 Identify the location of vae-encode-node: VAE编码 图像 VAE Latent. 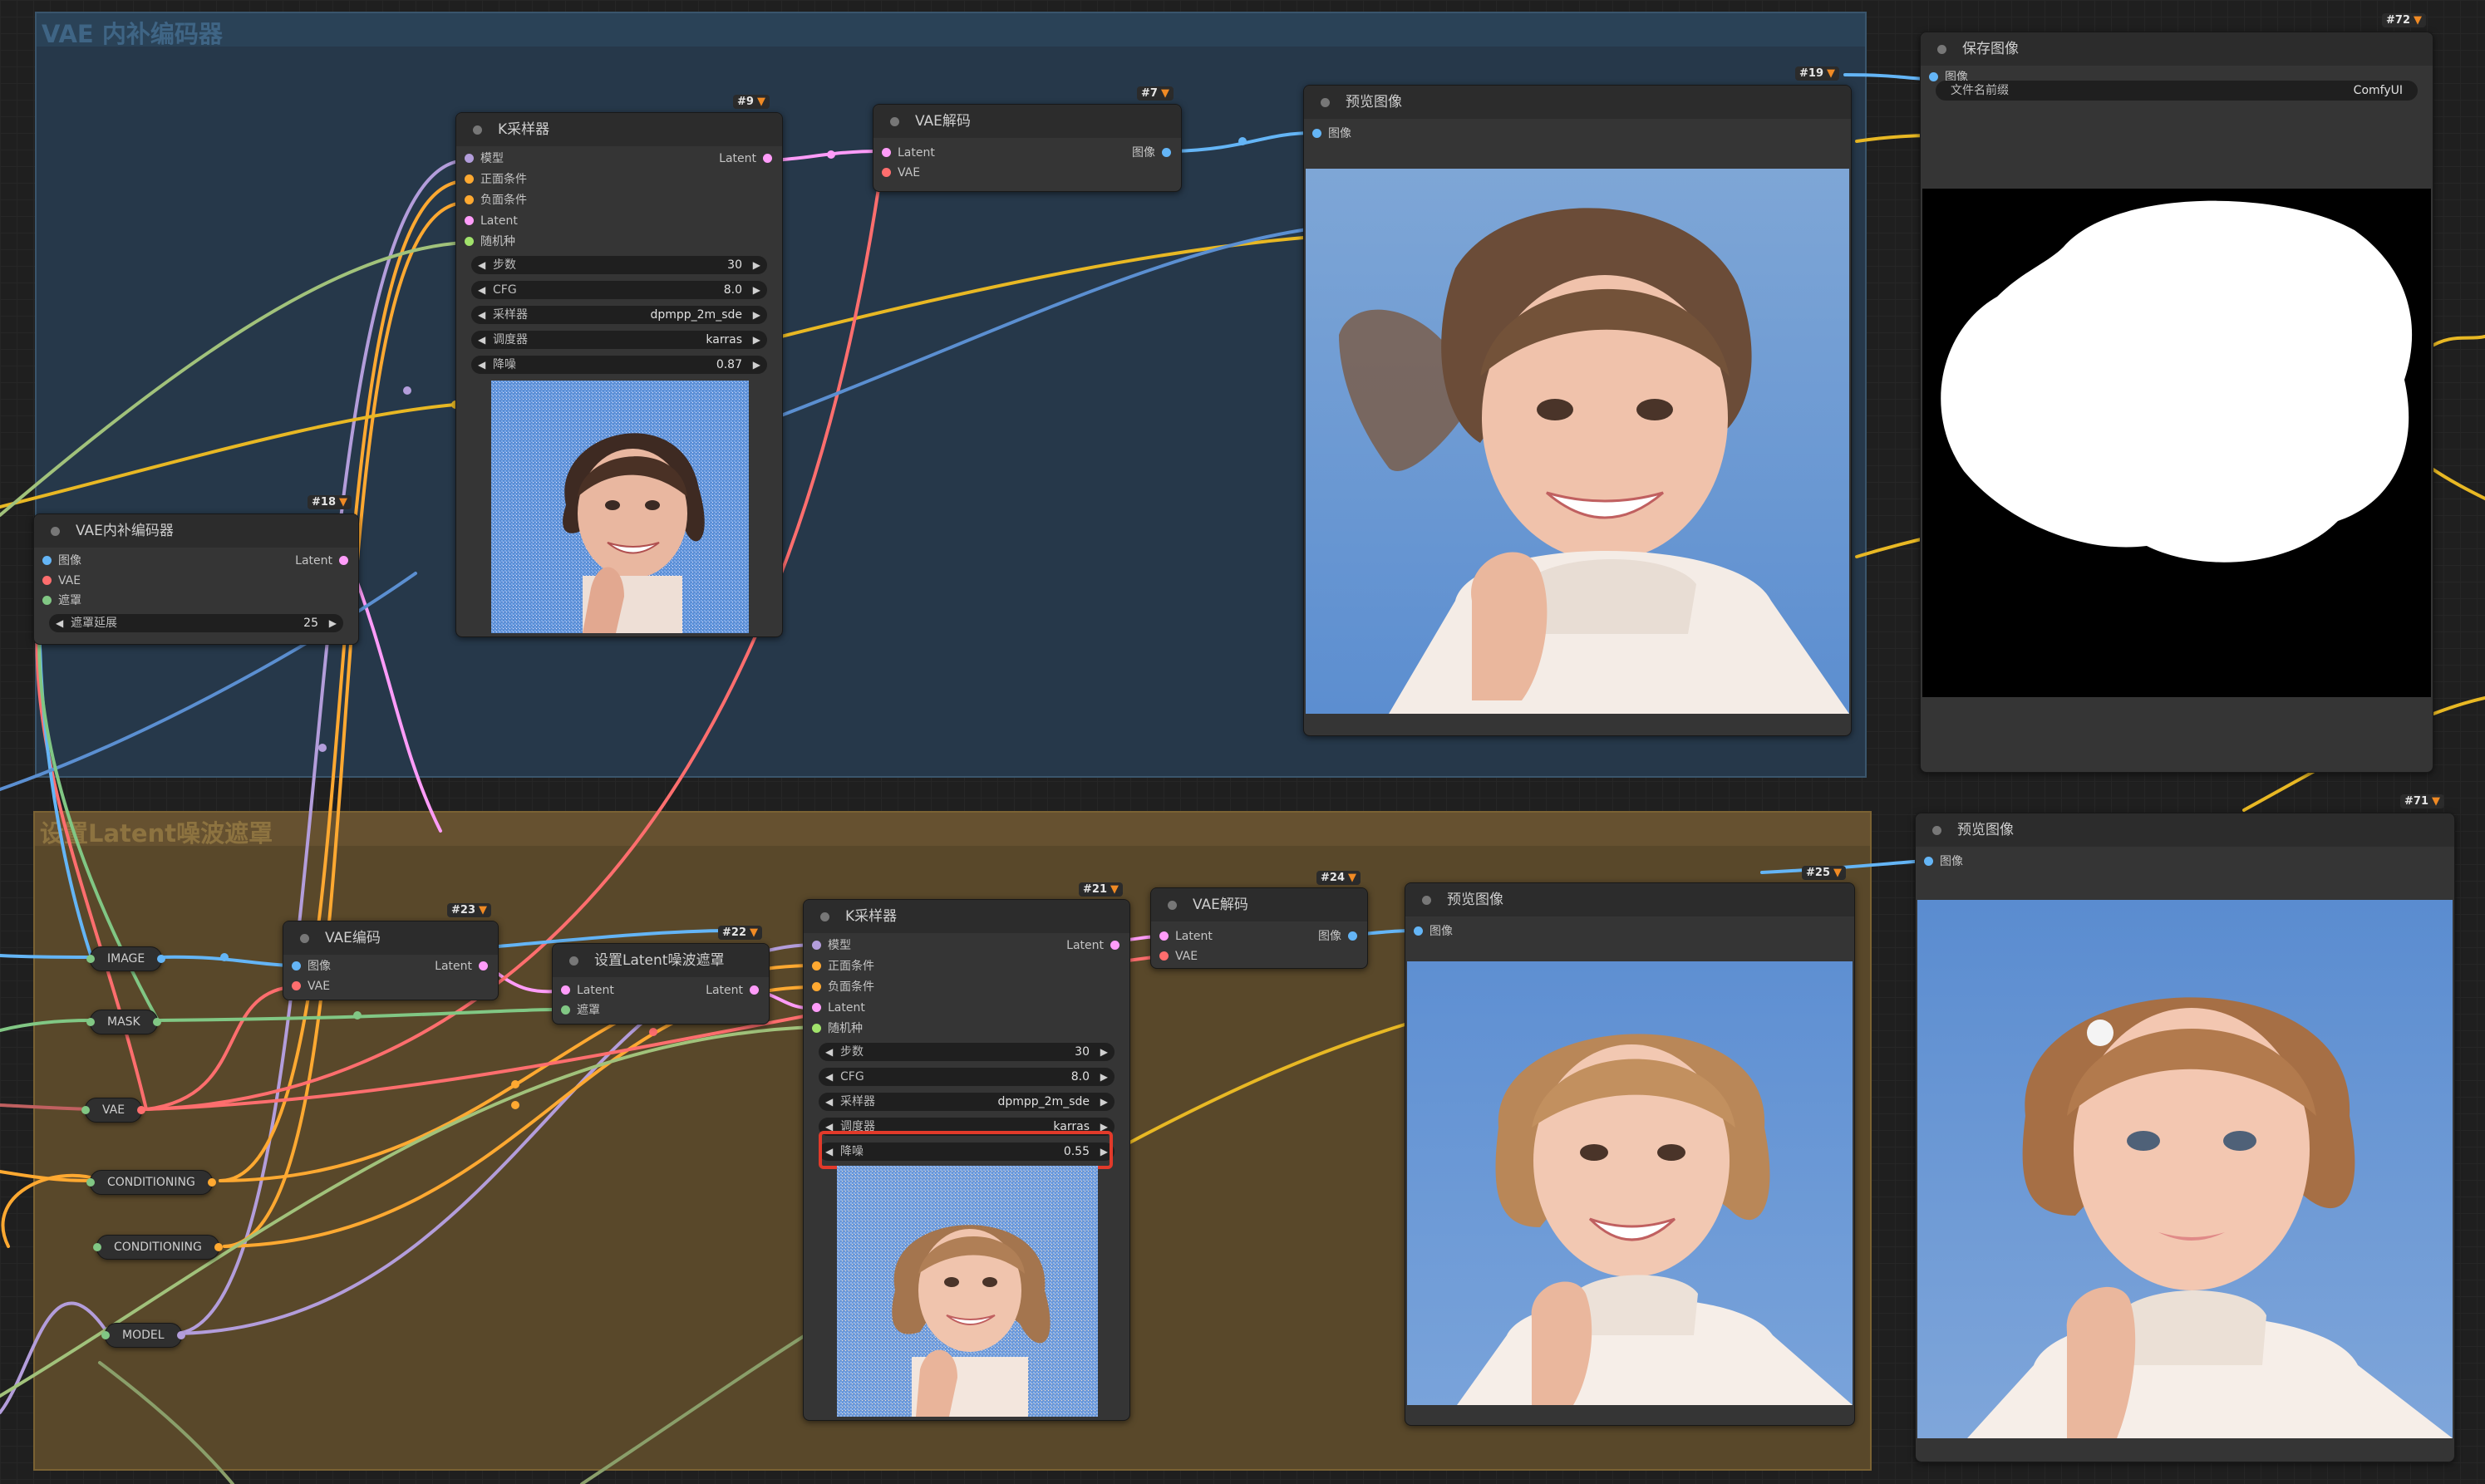
(391, 961).